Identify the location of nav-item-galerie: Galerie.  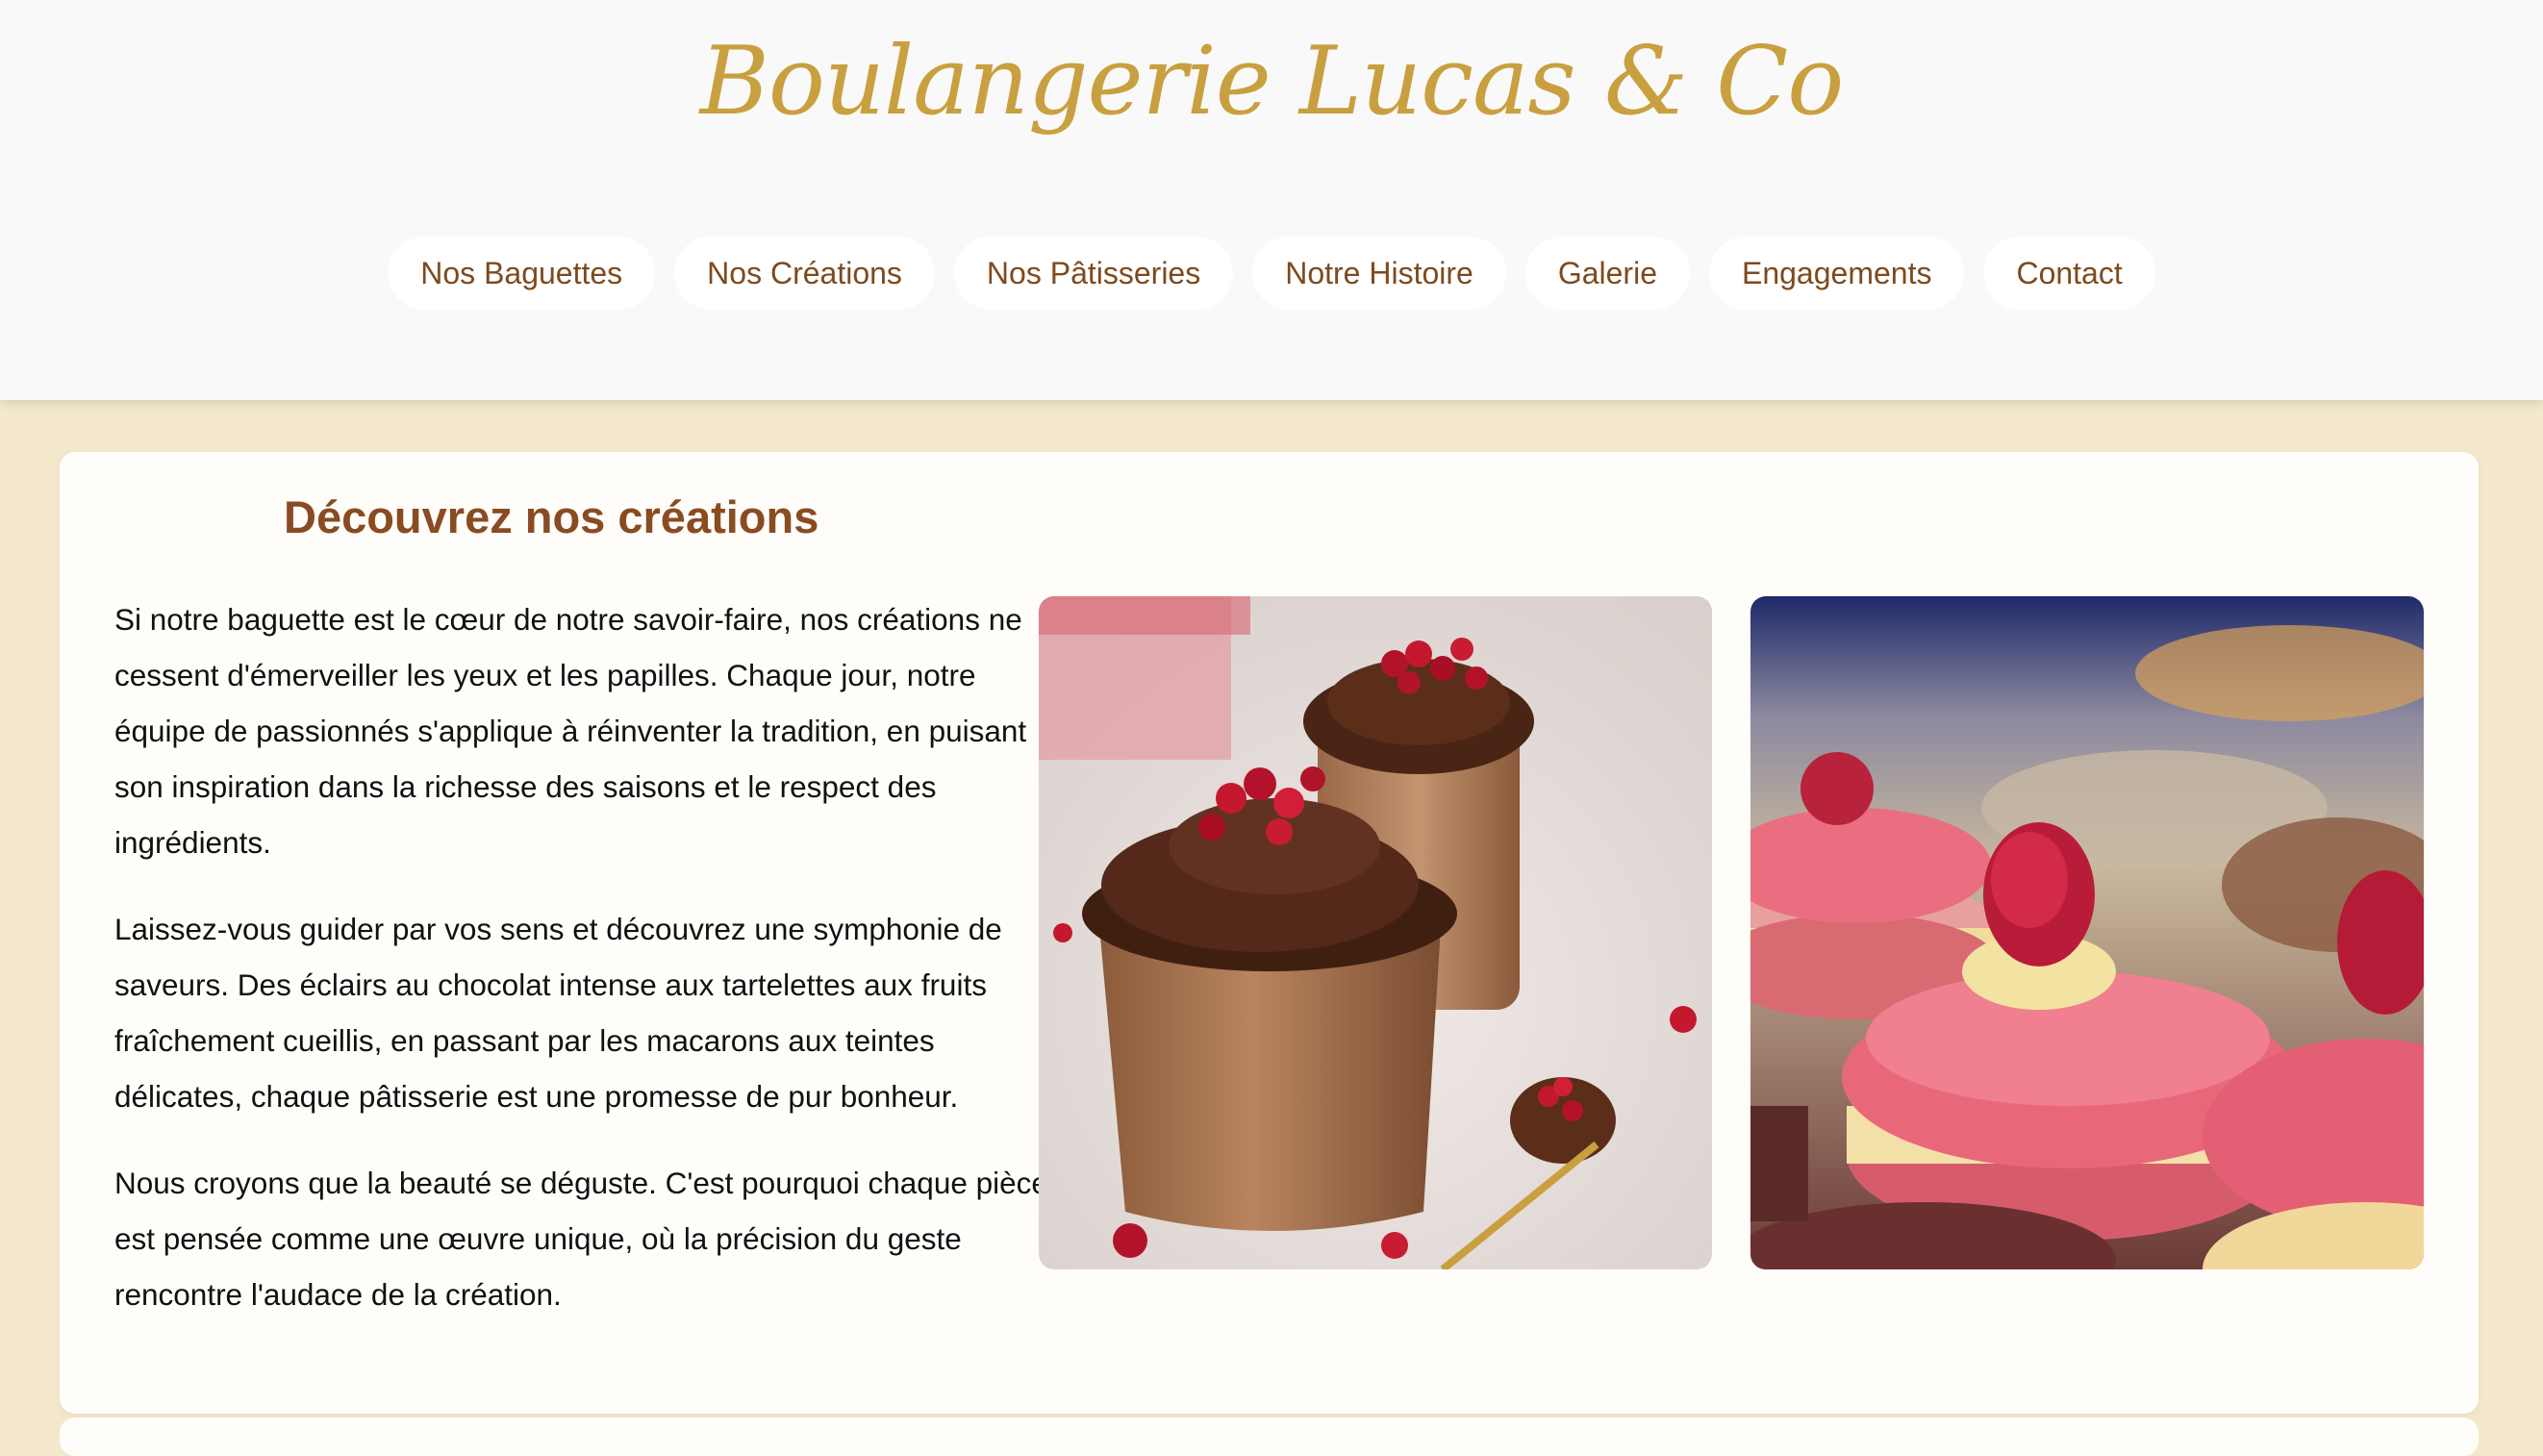
(1607, 273).